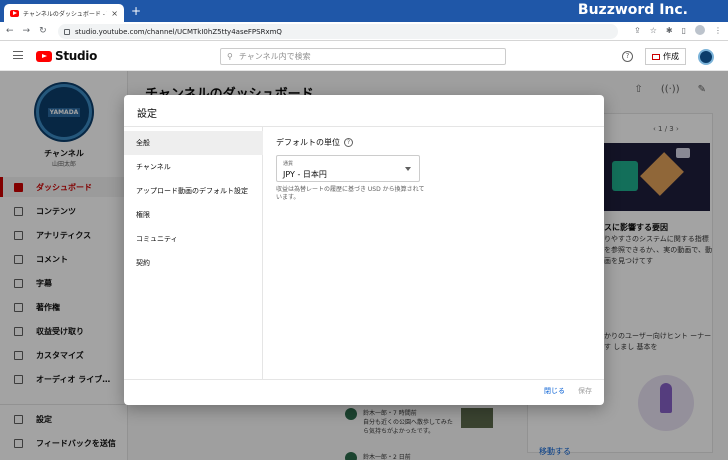 The height and width of the screenshot is (460, 728). I want to click on watermark: Buzzword Inc., so click(632, 10).